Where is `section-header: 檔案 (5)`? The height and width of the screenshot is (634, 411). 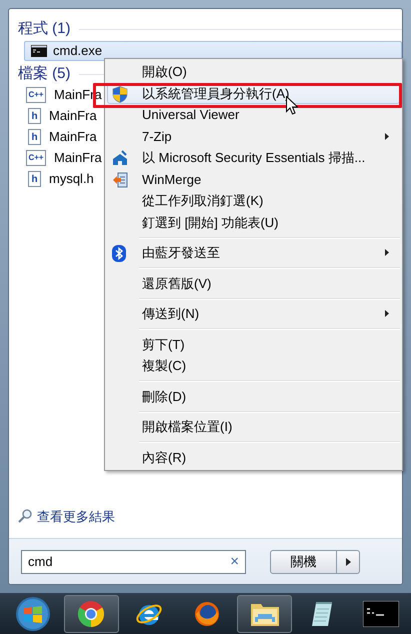 section-header: 檔案 (5) is located at coordinates (44, 74).